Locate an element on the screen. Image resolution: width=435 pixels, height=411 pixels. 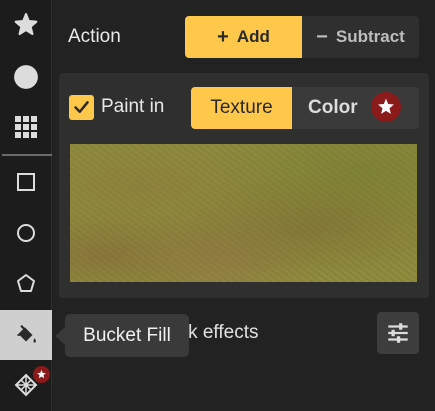
polygon-tool is located at coordinates (26, 283).